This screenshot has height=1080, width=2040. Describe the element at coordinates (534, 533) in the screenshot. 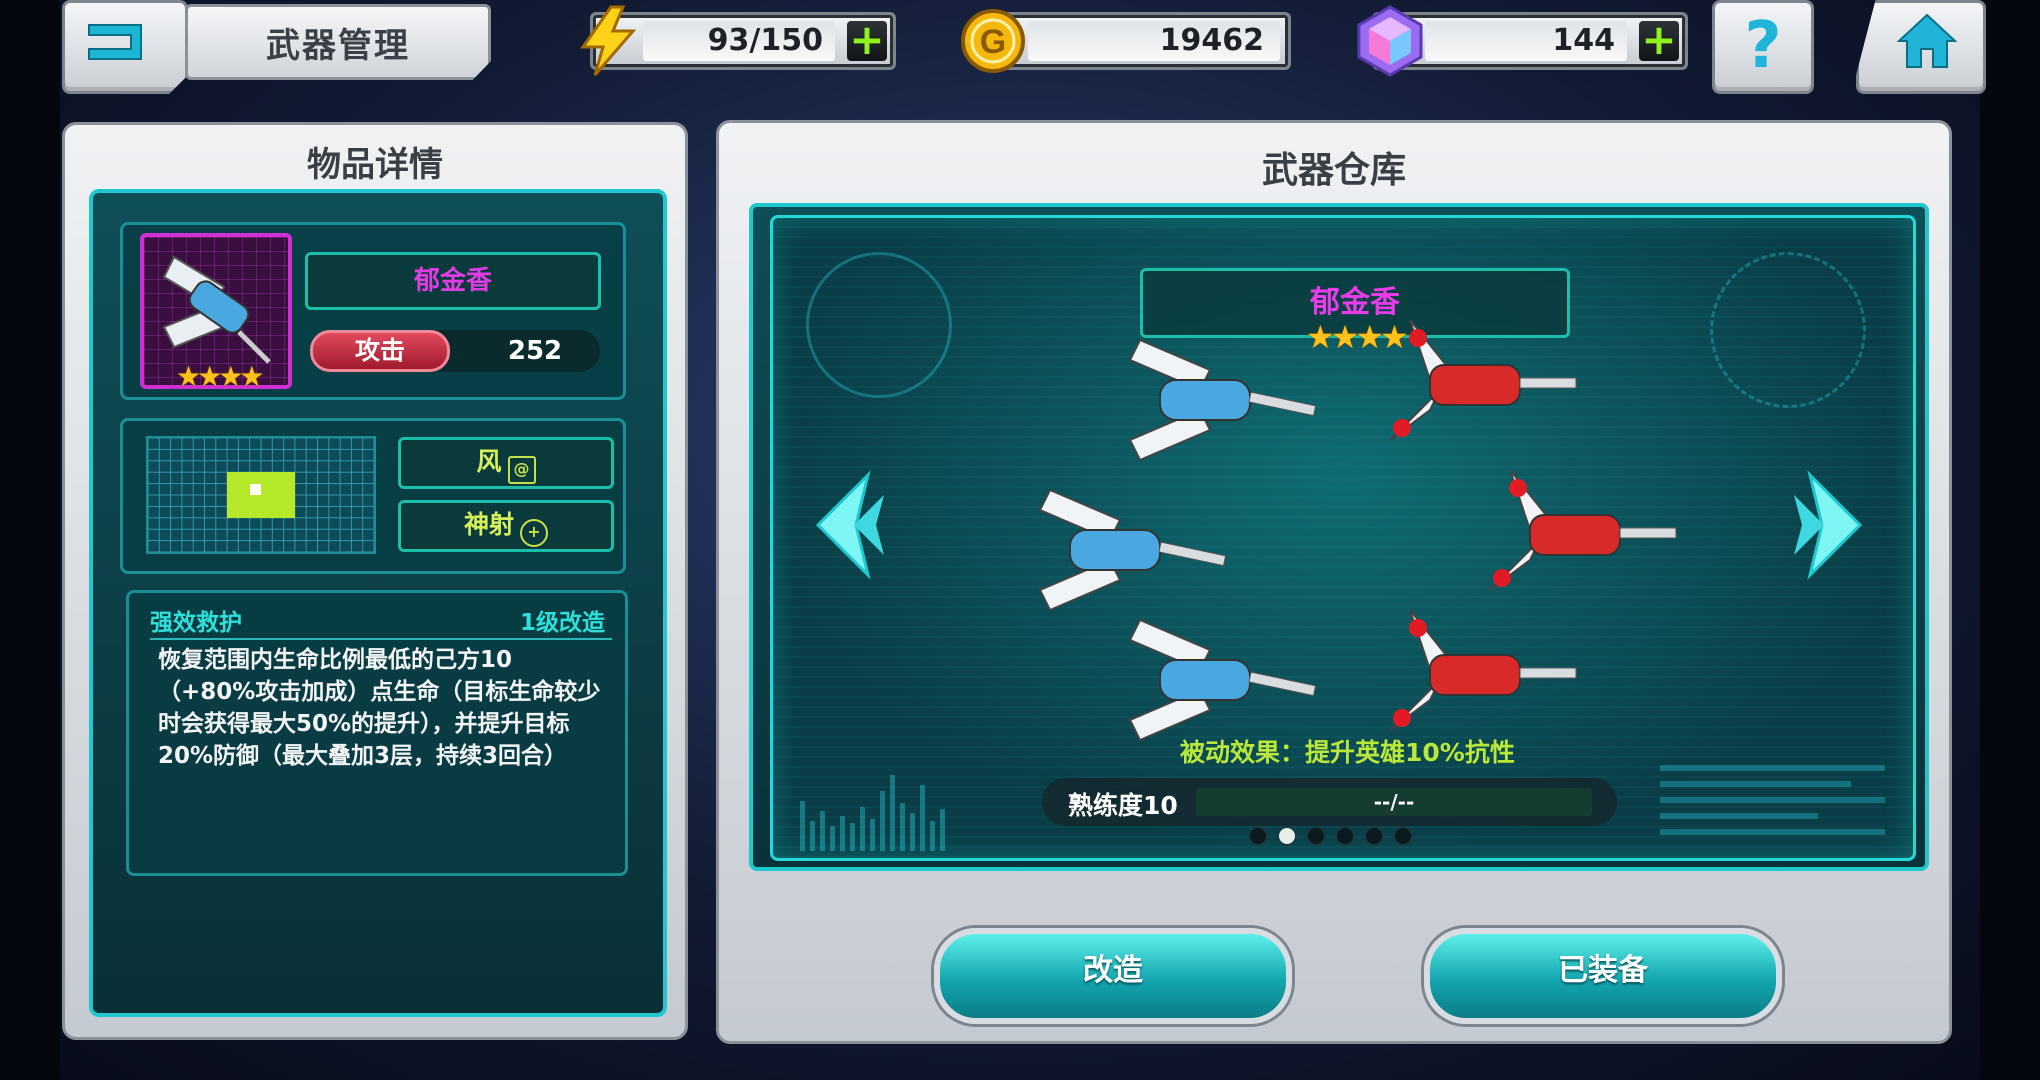

I see `crosshair-icon: +` at that location.